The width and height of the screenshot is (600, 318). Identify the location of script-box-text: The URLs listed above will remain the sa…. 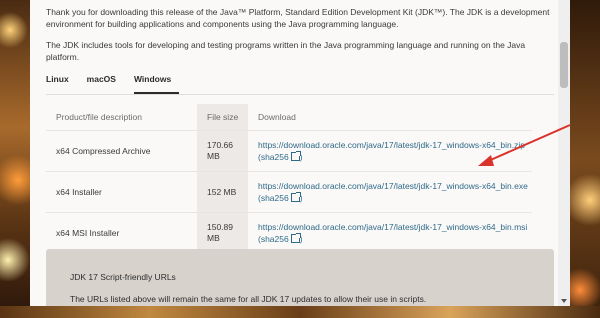
(248, 299).